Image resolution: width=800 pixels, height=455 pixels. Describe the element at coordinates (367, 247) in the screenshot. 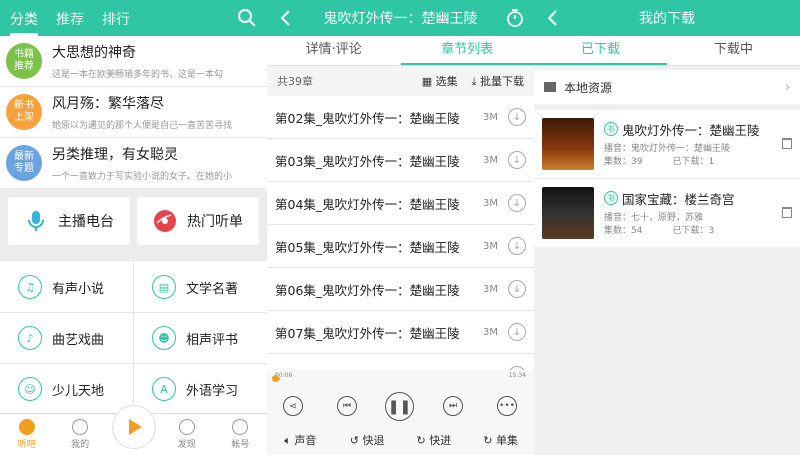

I see `episode-title: 第05集_鬼吹灯外传一：楚幽王陵` at that location.